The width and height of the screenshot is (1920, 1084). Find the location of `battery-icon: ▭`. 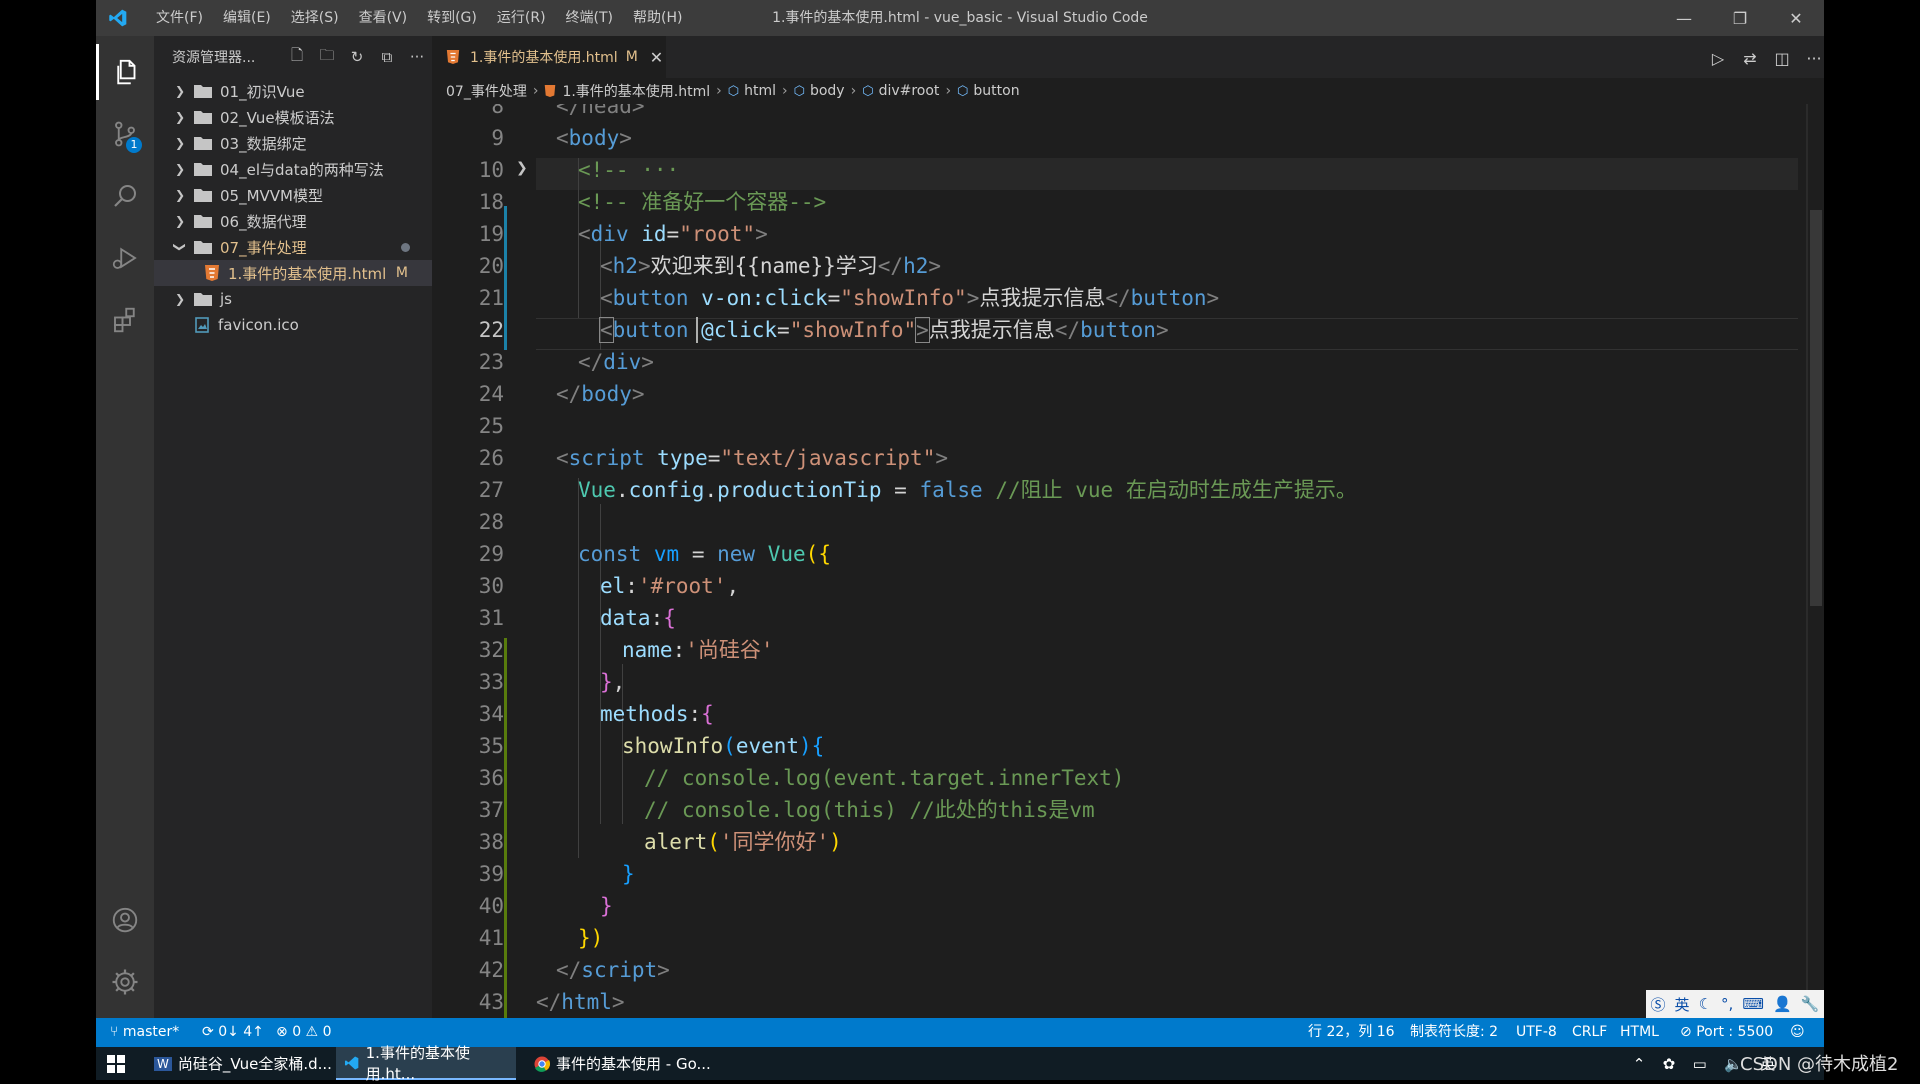

battery-icon: ▭ is located at coordinates (1700, 1064).